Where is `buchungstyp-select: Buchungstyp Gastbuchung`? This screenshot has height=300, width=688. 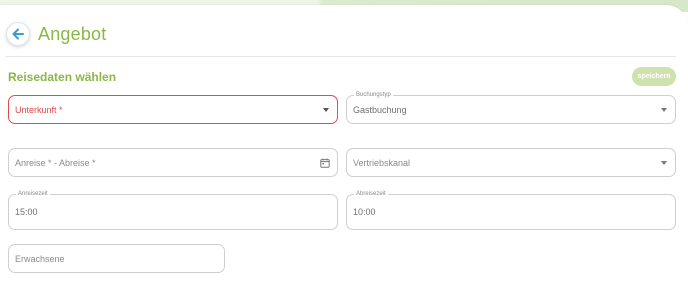
buchungstyp-select: Buchungstyp Gastbuchung is located at coordinates (511, 107).